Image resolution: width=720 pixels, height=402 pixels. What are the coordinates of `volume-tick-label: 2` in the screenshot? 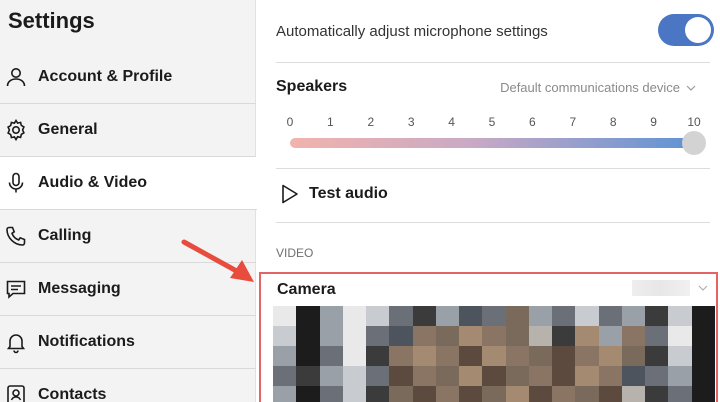 It's located at (371, 122).